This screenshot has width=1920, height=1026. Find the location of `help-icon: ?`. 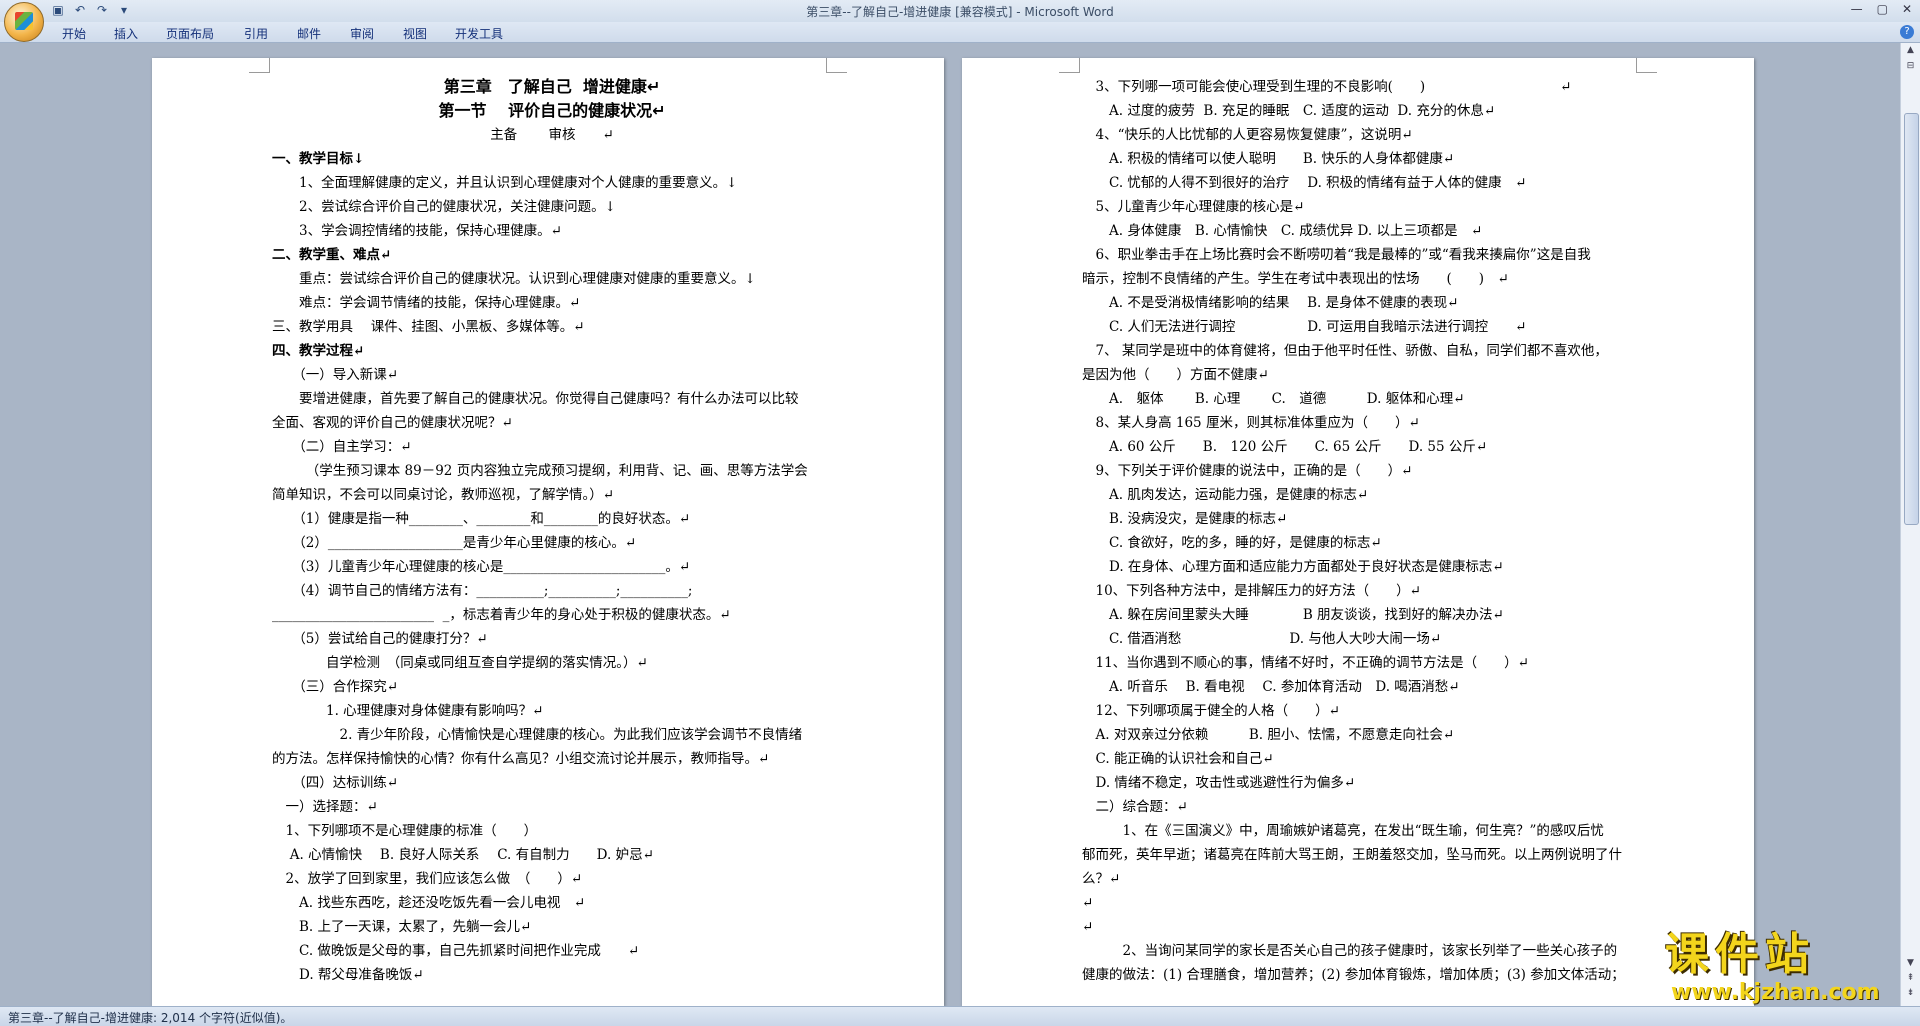

help-icon: ? is located at coordinates (1907, 32).